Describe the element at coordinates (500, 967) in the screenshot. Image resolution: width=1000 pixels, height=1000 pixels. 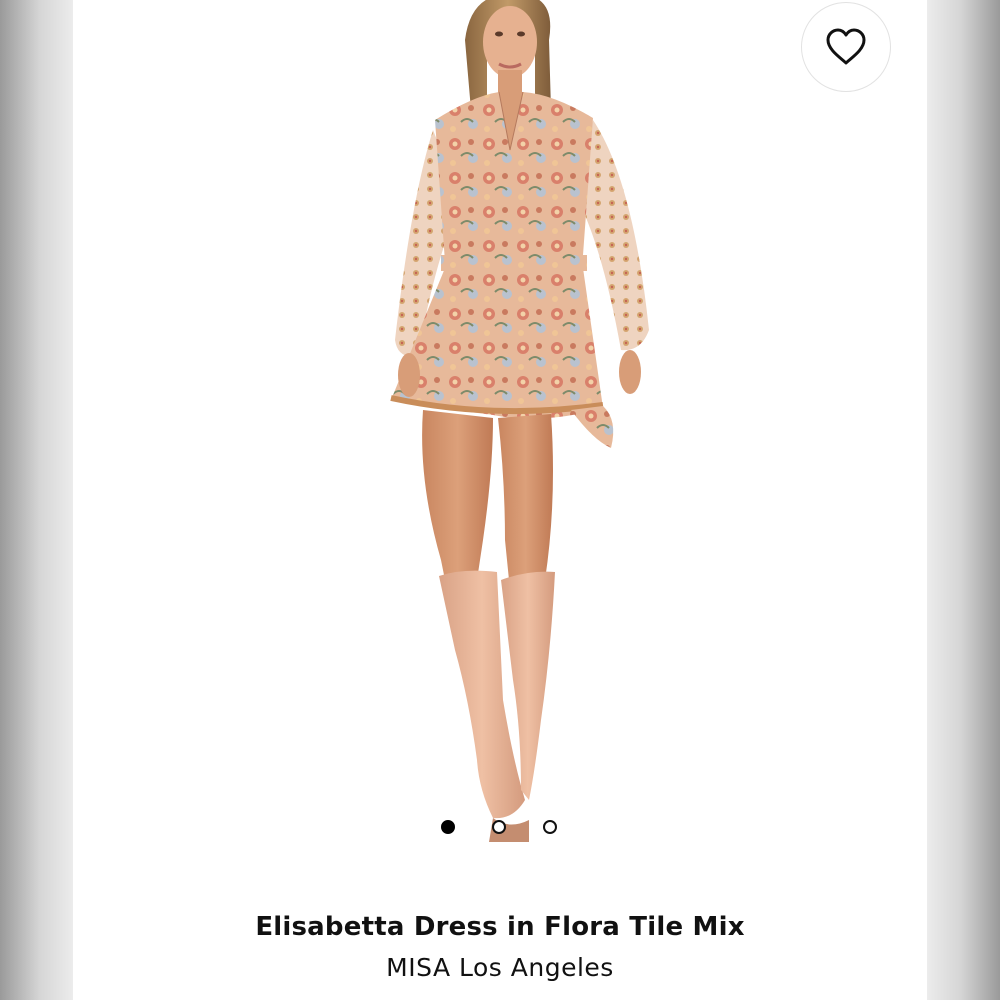
I see `product-brand: MISA Los Angeles` at that location.